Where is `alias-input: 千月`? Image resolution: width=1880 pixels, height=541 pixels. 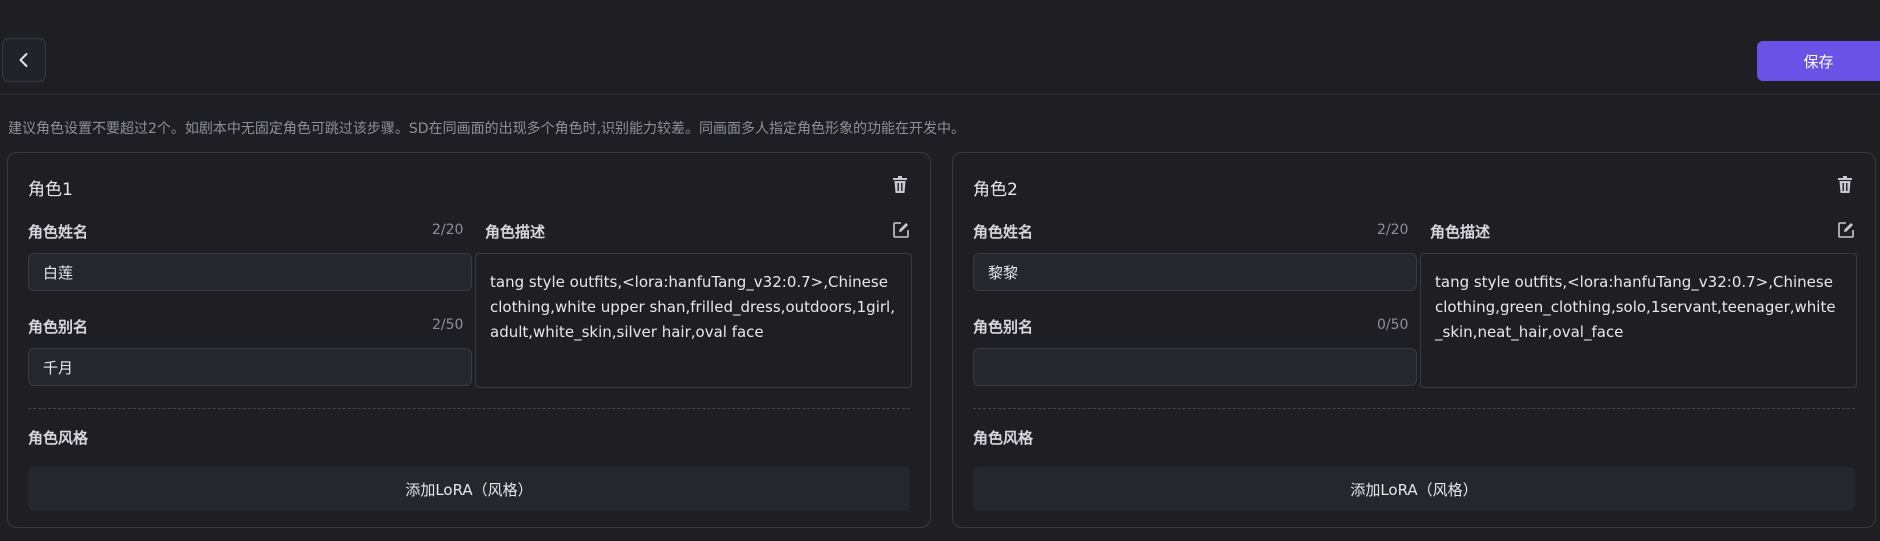 alias-input: 千月 is located at coordinates (250, 367).